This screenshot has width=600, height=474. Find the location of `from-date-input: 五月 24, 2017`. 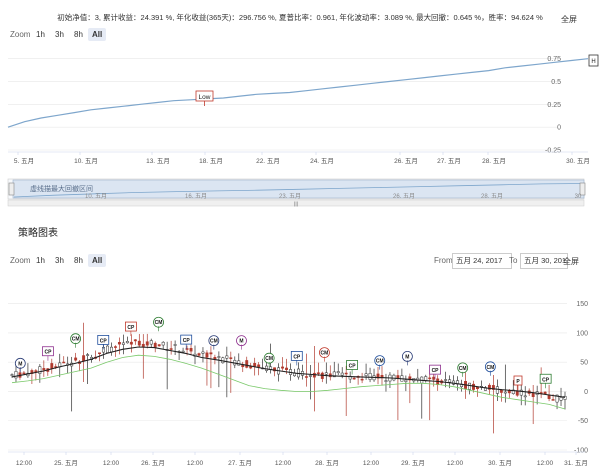

from-date-input: 五月 24, 2017 is located at coordinates (482, 261).